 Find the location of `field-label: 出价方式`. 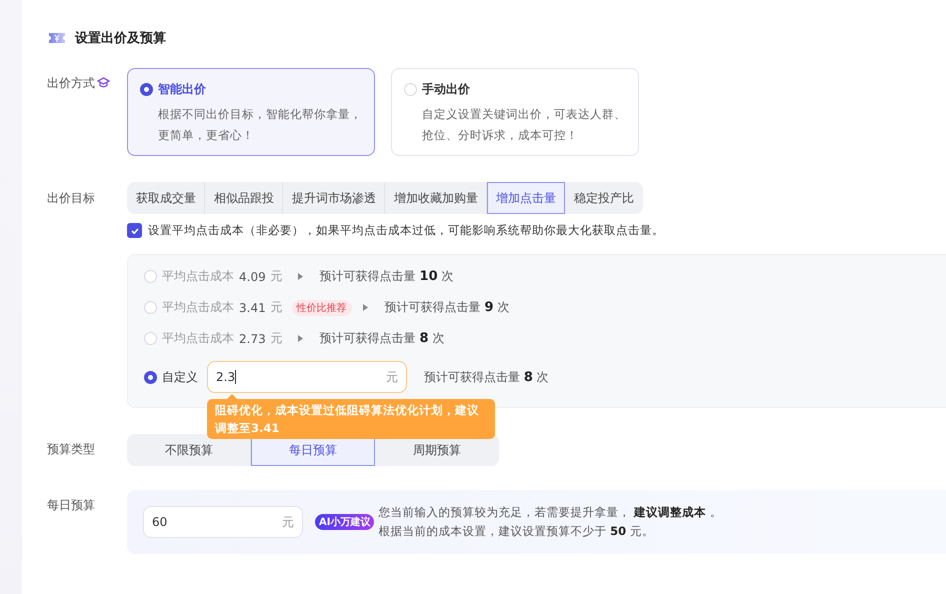

field-label: 出价方式 is located at coordinates (71, 83).